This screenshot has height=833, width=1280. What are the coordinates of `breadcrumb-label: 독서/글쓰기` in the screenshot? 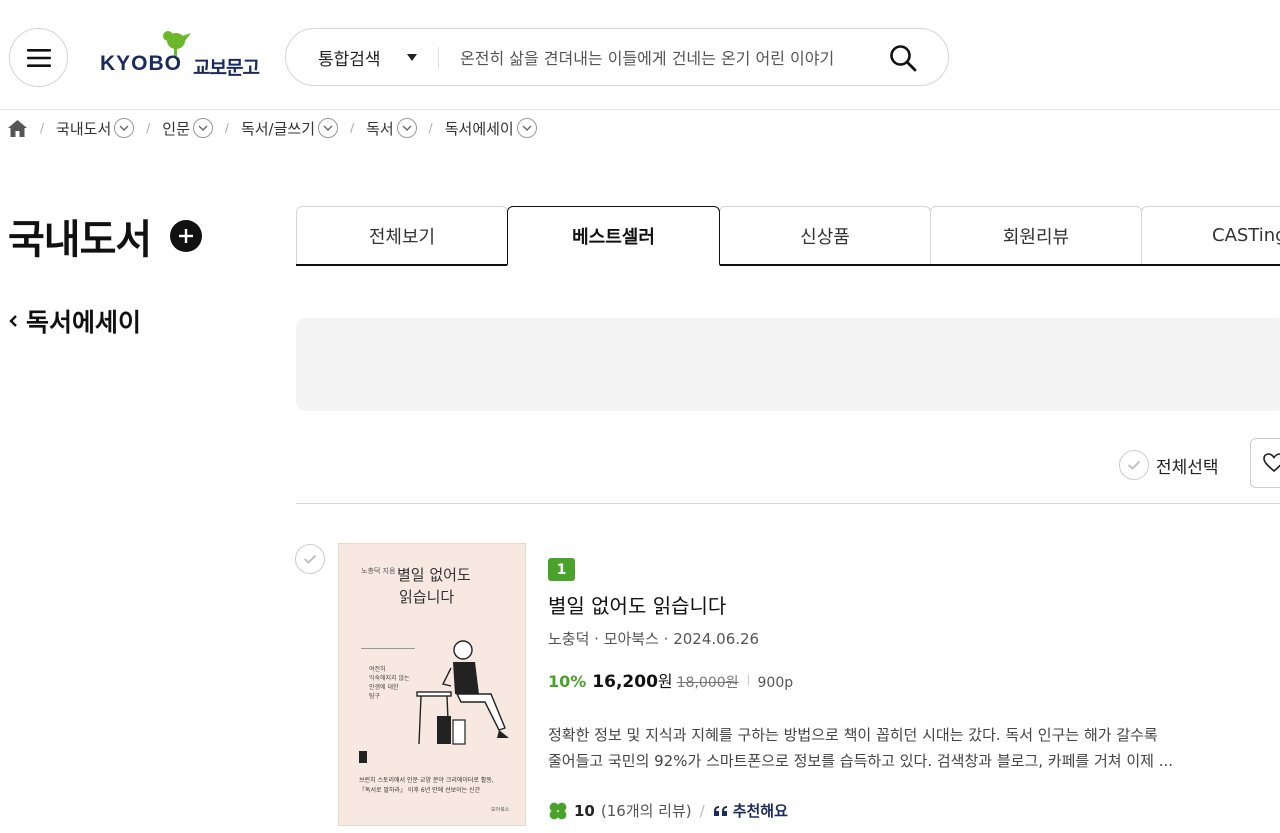 It's located at (278, 128).